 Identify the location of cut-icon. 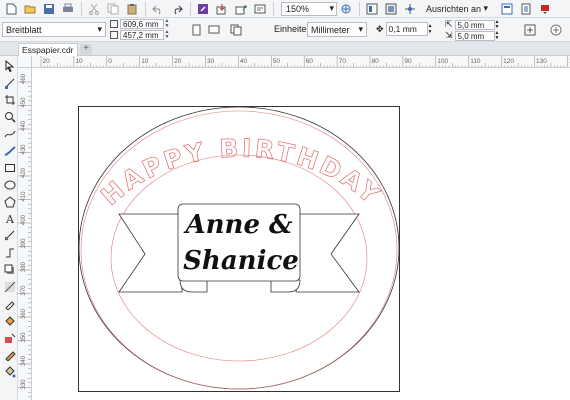
(94, 9).